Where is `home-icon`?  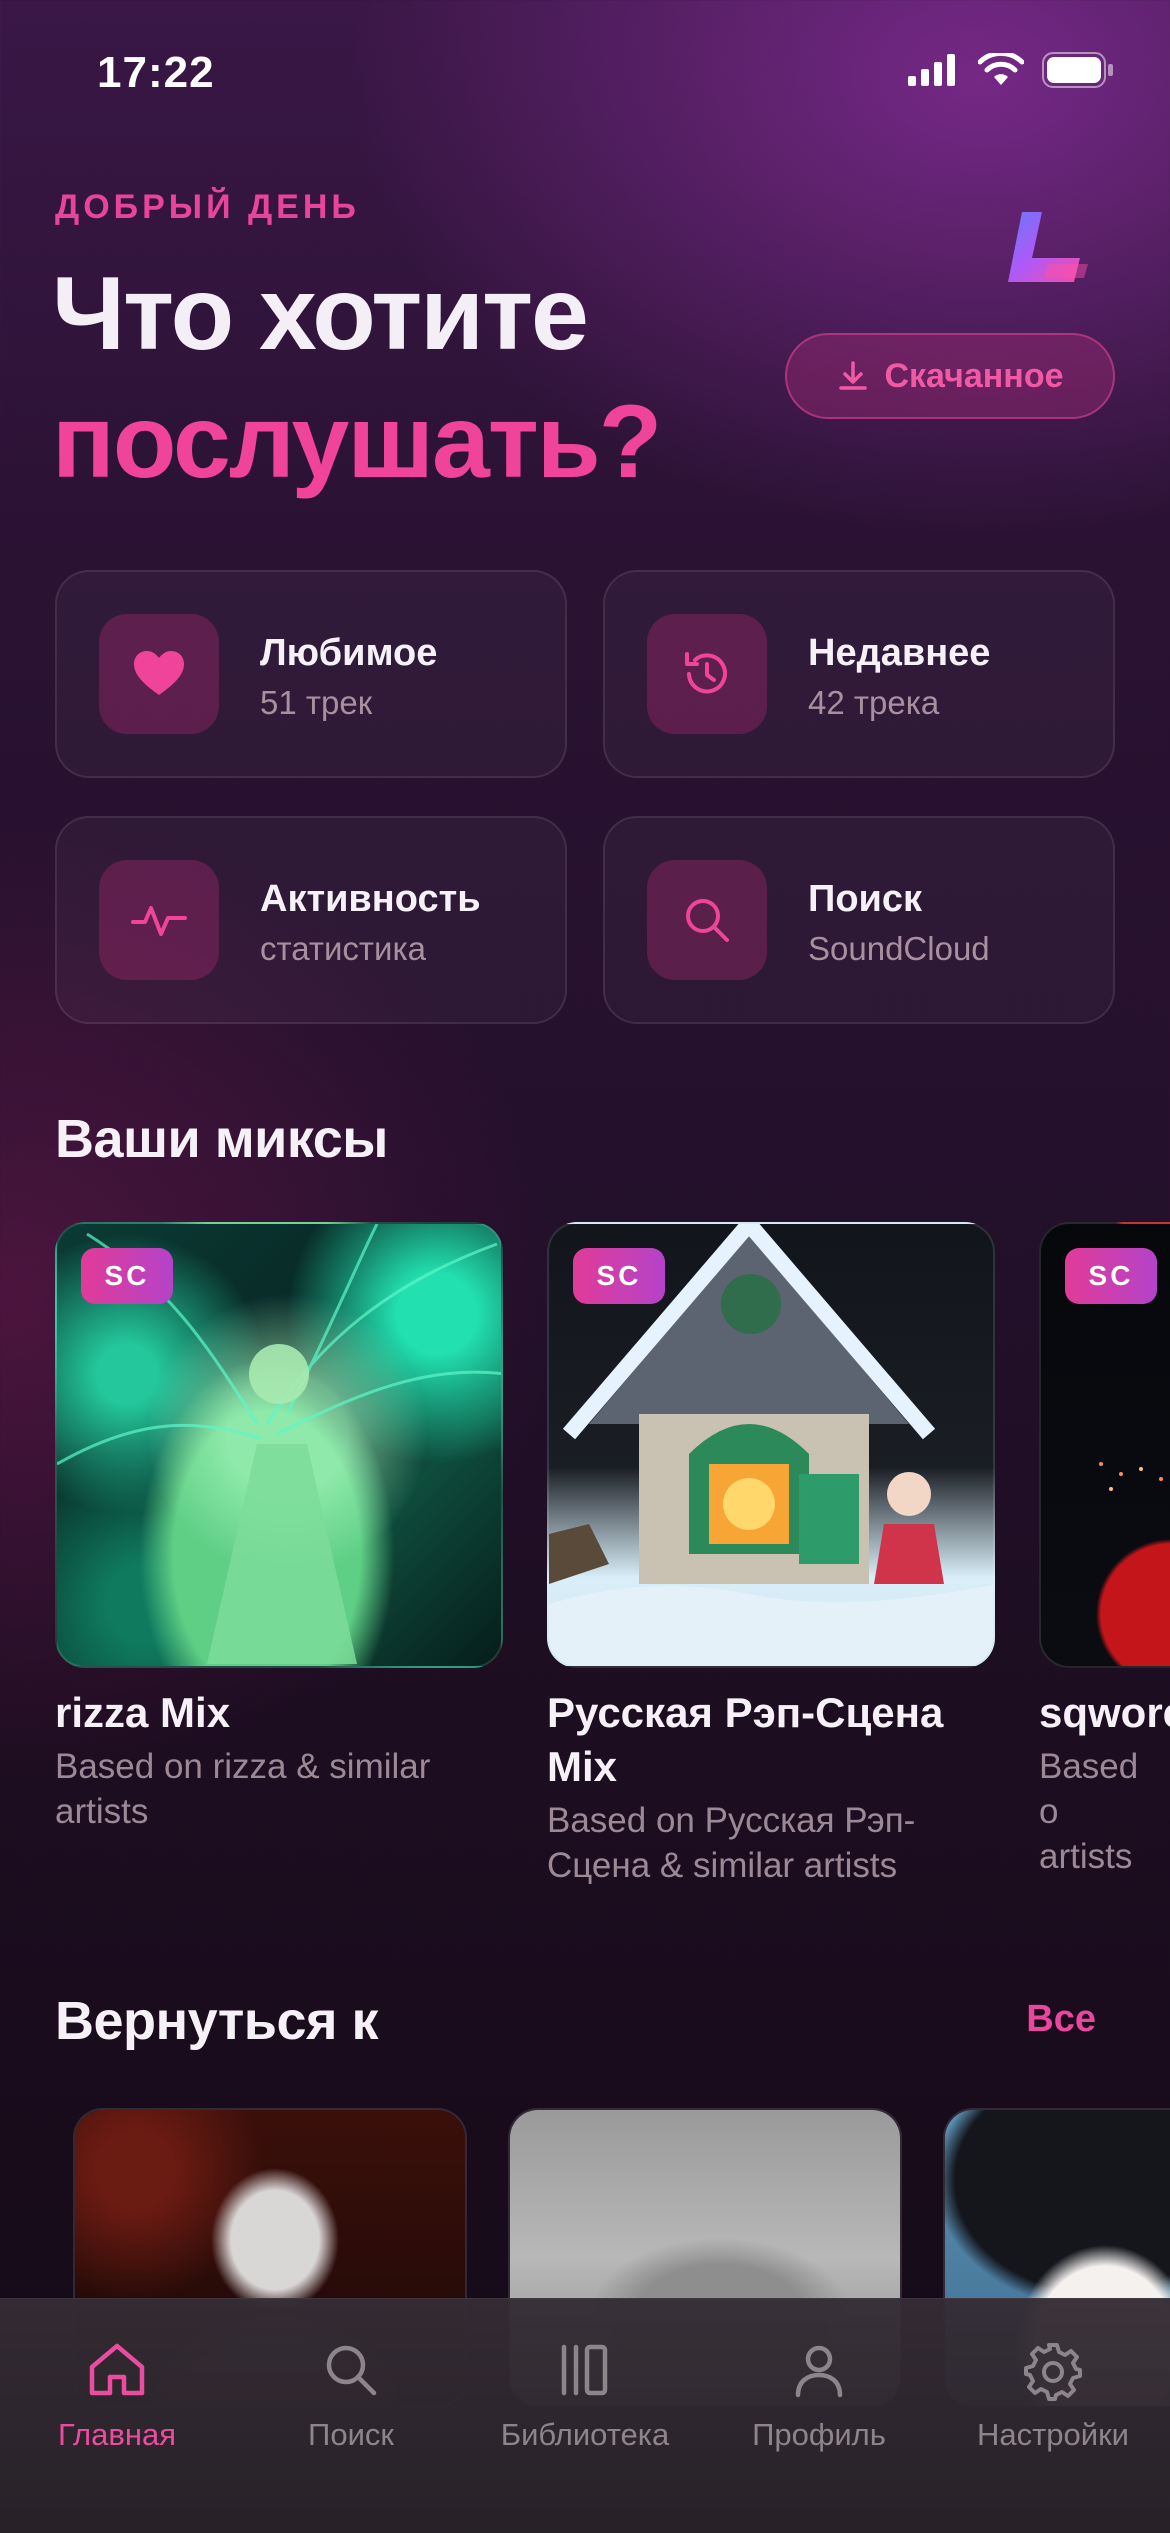 home-icon is located at coordinates (117, 2369).